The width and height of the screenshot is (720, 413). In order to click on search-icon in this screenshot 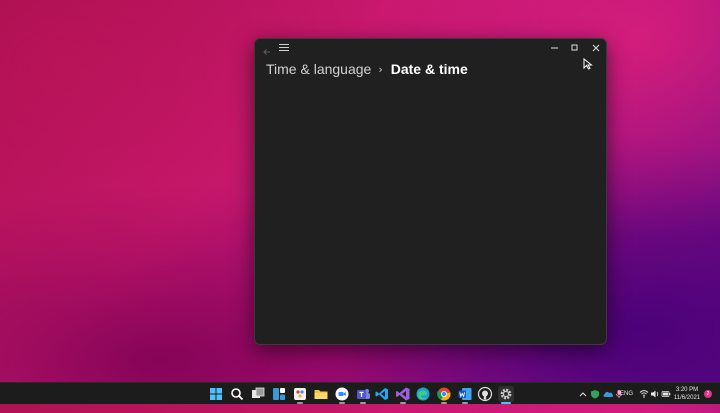, I will do `click(237, 394)`.